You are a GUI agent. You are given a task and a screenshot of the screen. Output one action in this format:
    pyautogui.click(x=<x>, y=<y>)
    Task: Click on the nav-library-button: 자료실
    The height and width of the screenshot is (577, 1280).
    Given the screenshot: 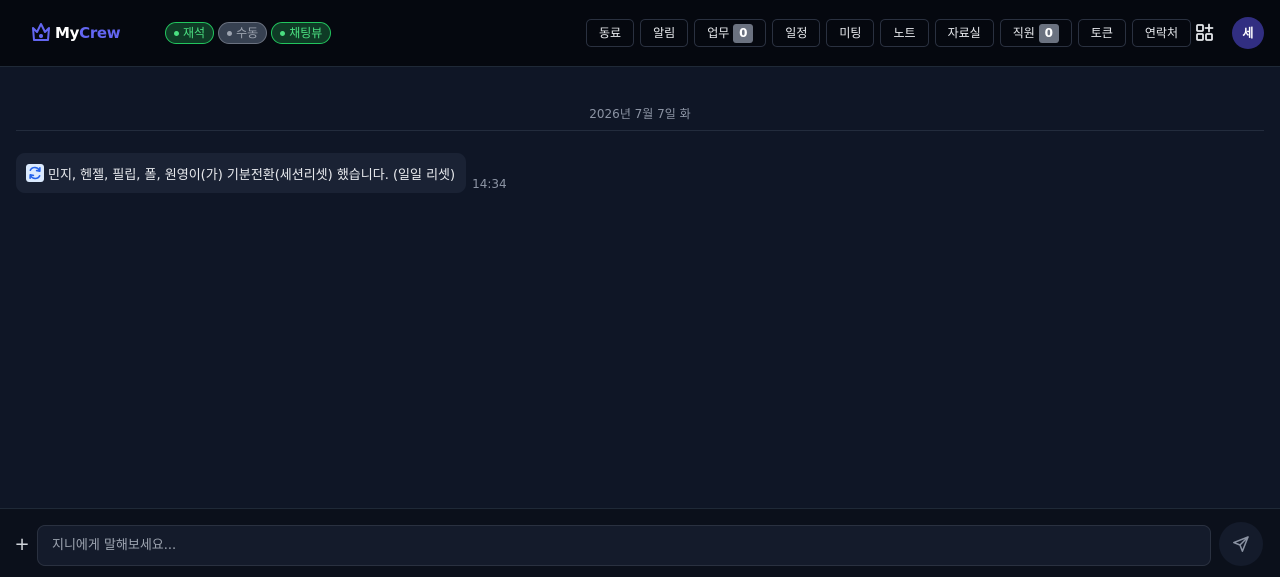 What is the action you would take?
    pyautogui.click(x=964, y=33)
    